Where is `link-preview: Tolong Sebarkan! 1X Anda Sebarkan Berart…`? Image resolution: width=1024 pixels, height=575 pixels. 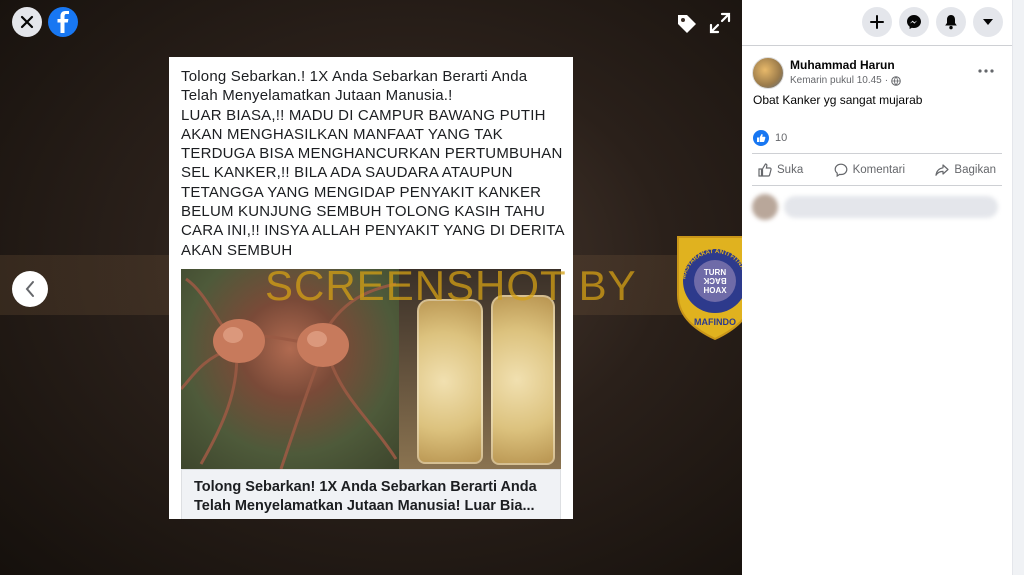 link-preview: Tolong Sebarkan! 1X Anda Sebarkan Berart… is located at coordinates (371, 494).